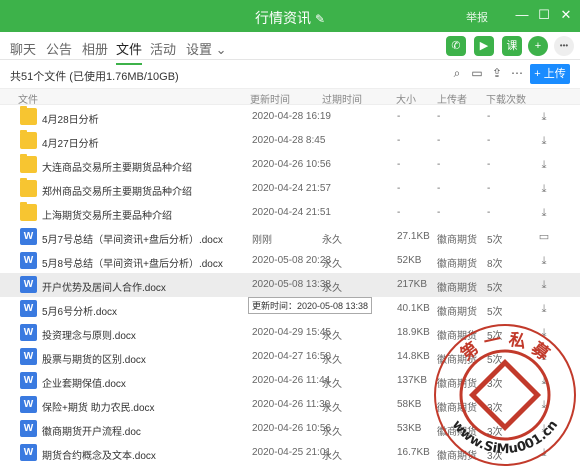  I want to click on maximize-icon: ☐, so click(544, 15).